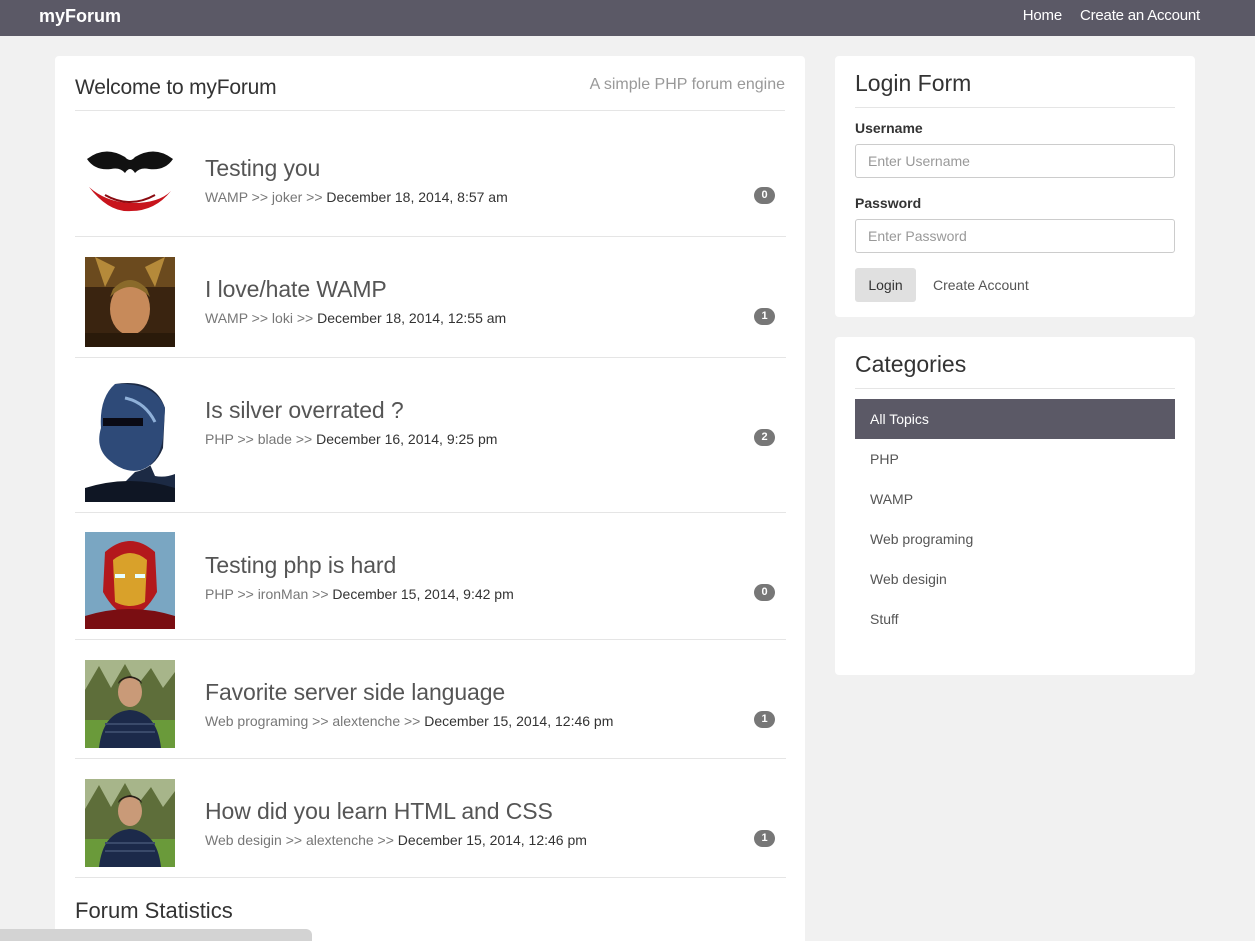 Image resolution: width=1255 pixels, height=941 pixels. I want to click on brand-link: myForum, so click(80, 16).